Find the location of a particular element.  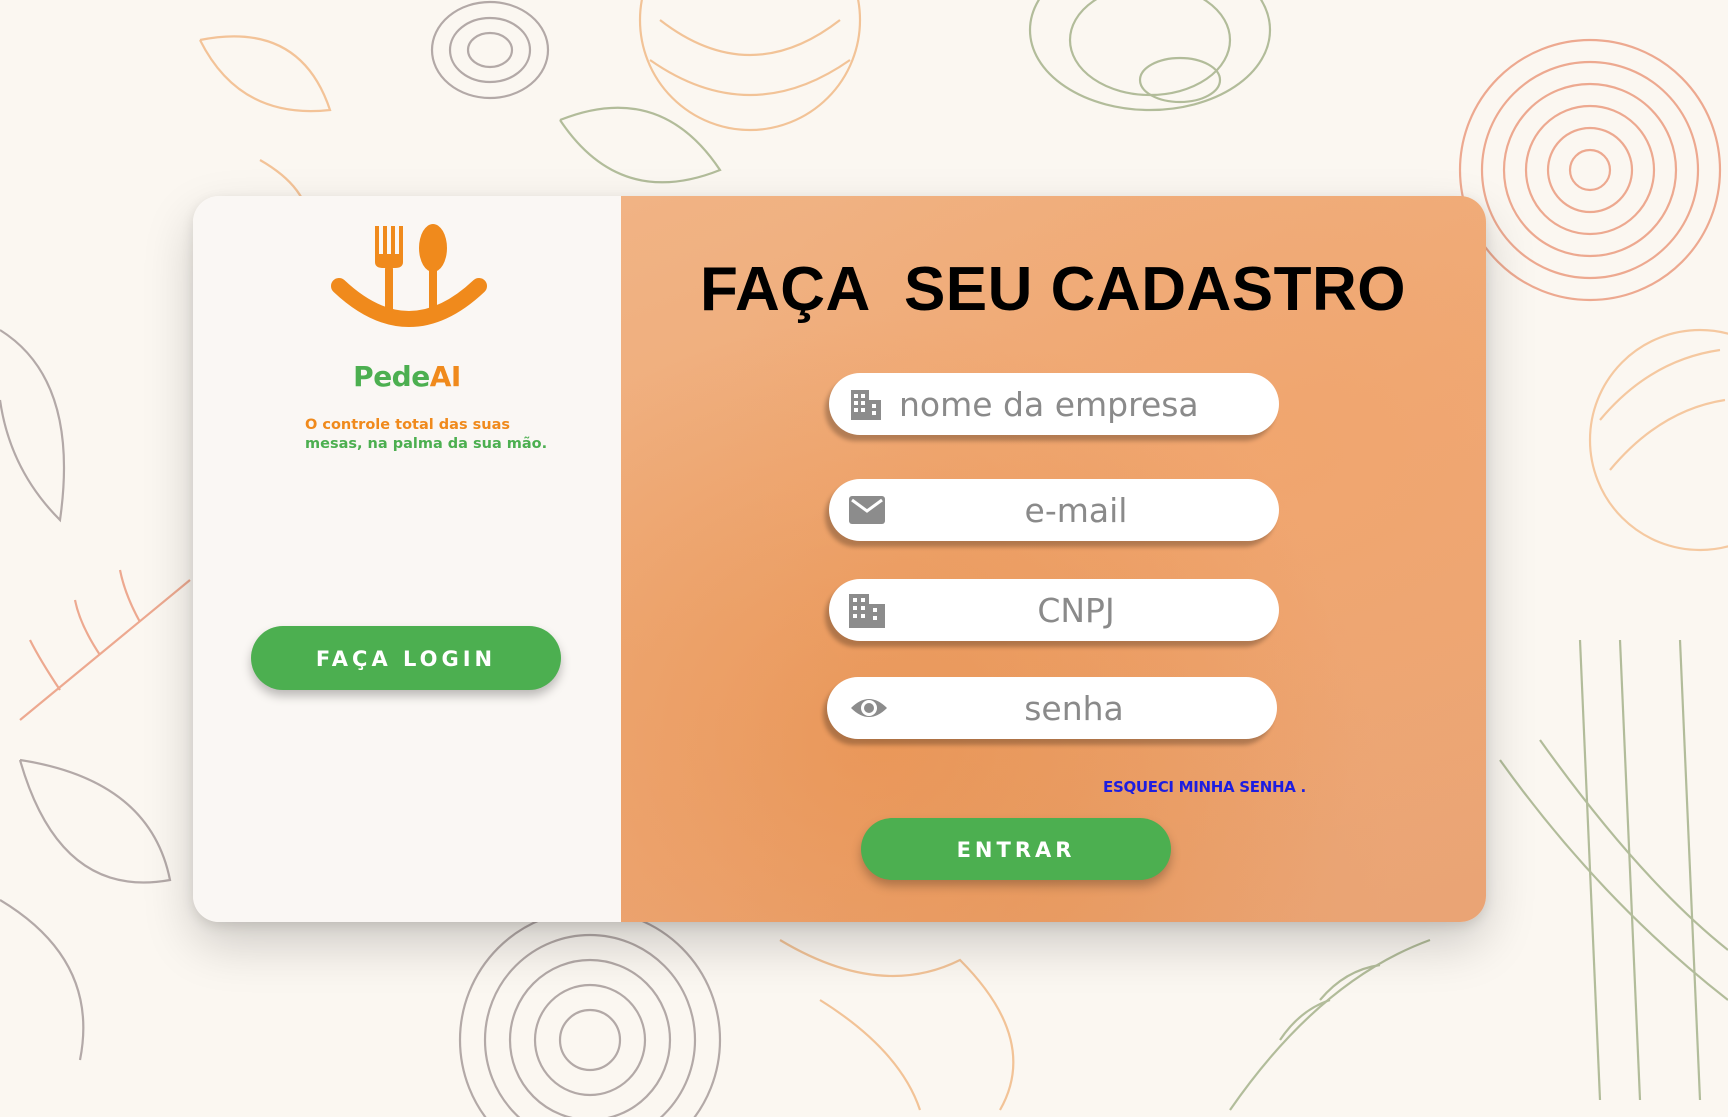

password-field is located at coordinates (1052, 708).